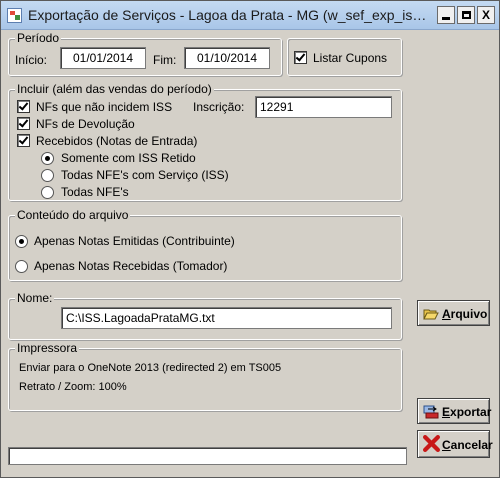  Describe the element at coordinates (134, 241) in the screenshot. I see `notas-emitidas-label: Apenas Notas Emitidas (Contribuinte)` at that location.